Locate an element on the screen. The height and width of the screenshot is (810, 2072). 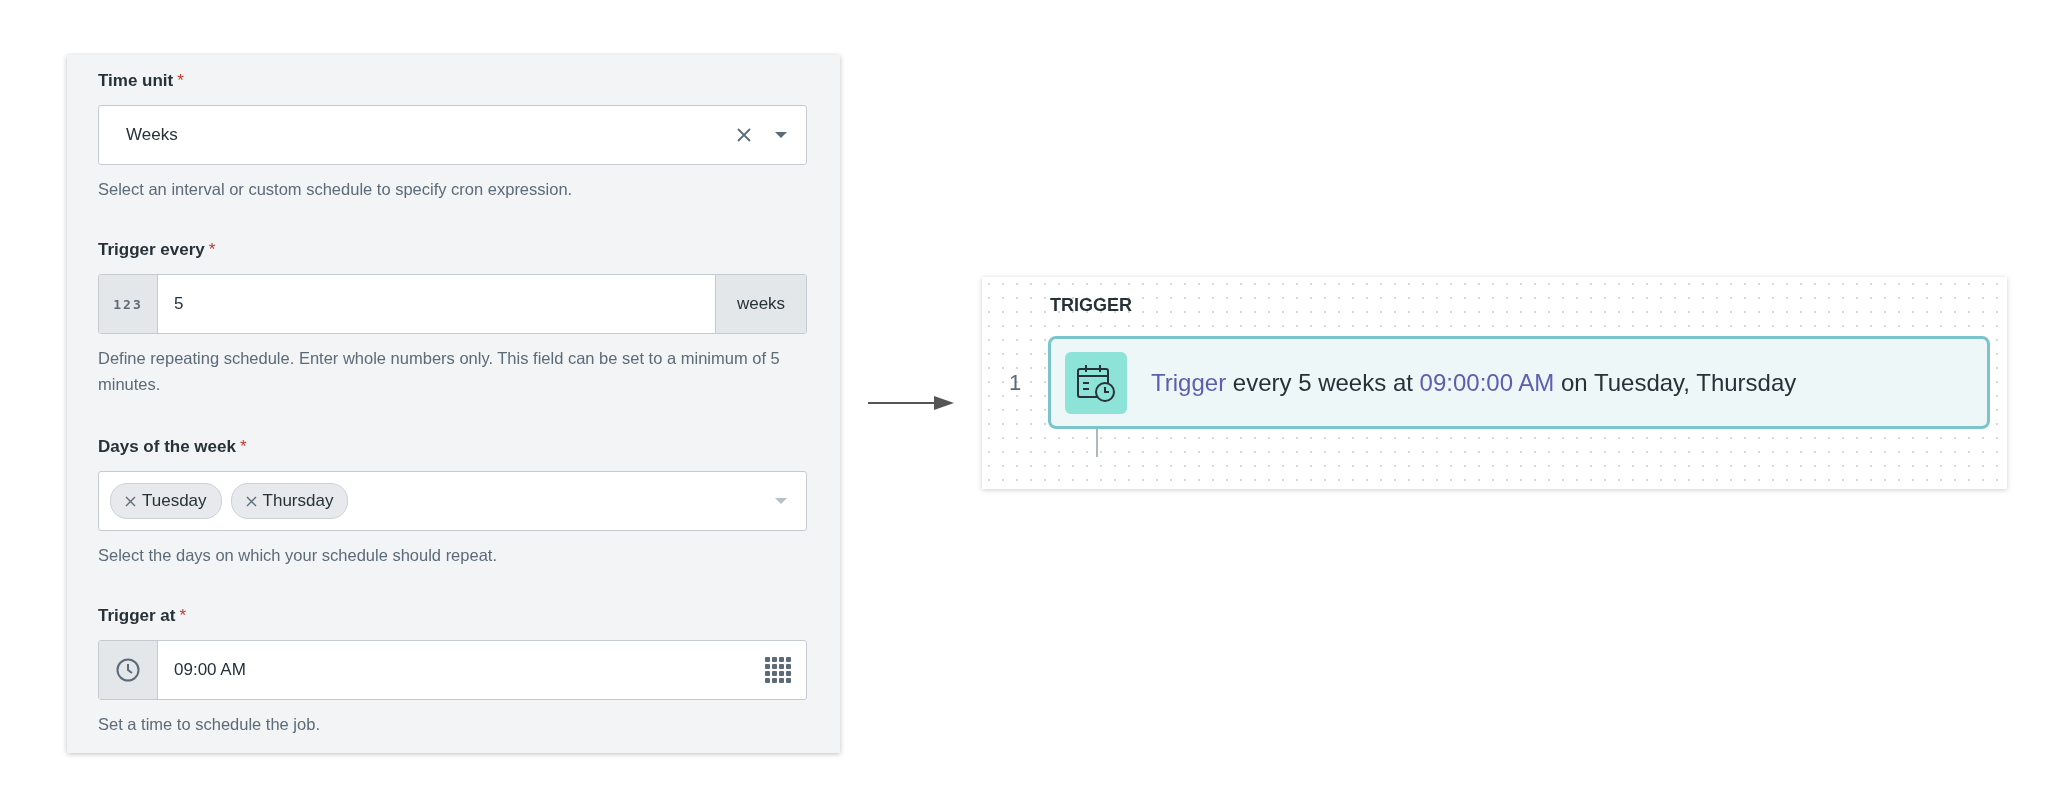
number-prefix: 123 is located at coordinates (128, 304).